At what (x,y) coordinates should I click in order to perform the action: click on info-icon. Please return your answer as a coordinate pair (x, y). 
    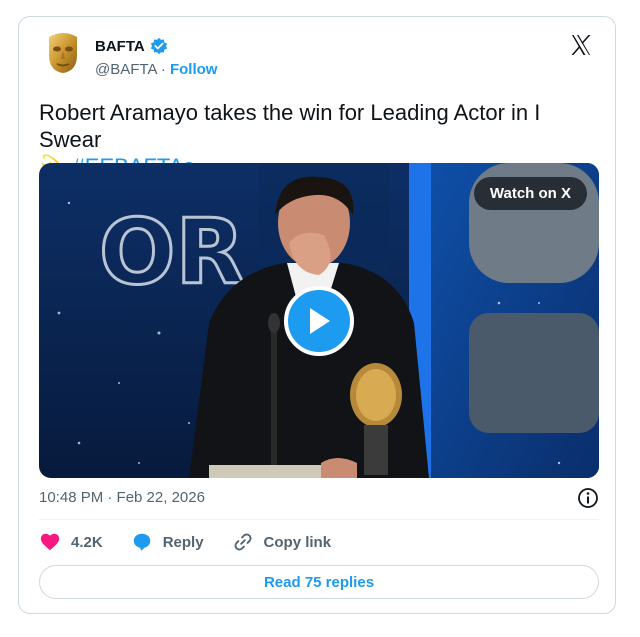
    Looking at the image, I should click on (588, 498).